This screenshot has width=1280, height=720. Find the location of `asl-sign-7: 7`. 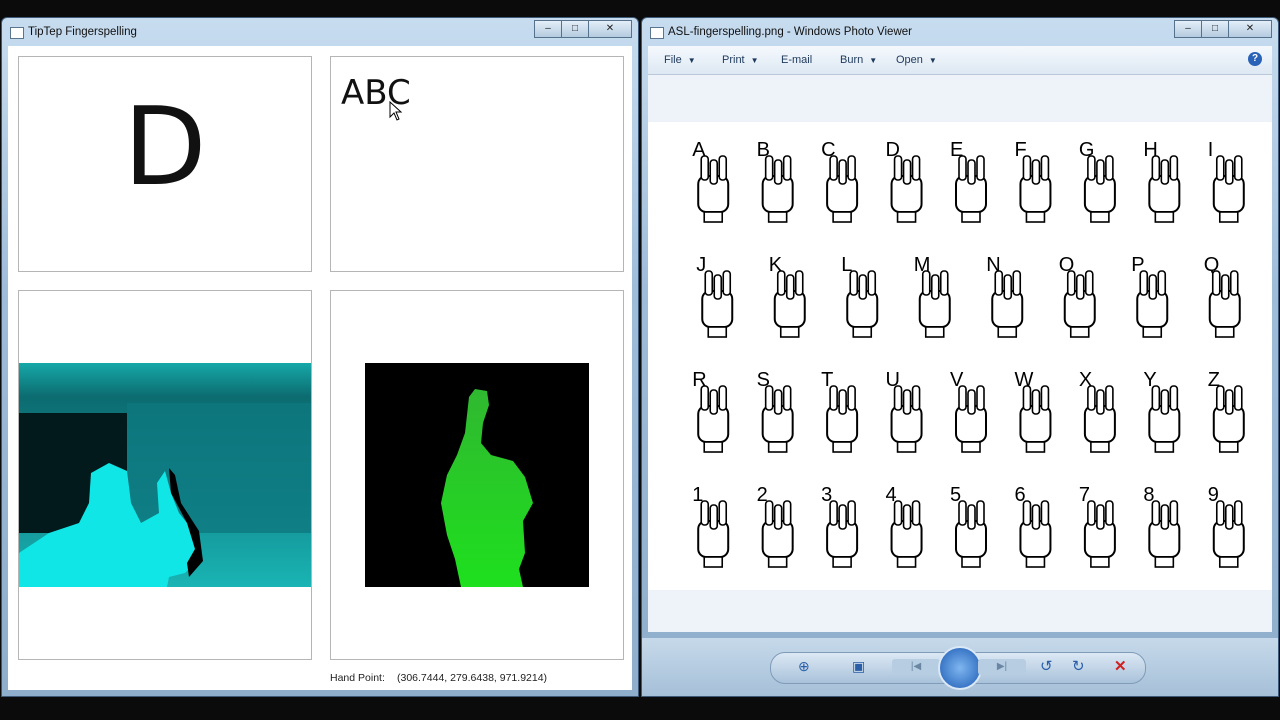

asl-sign-7: 7 is located at coordinates (1097, 526).